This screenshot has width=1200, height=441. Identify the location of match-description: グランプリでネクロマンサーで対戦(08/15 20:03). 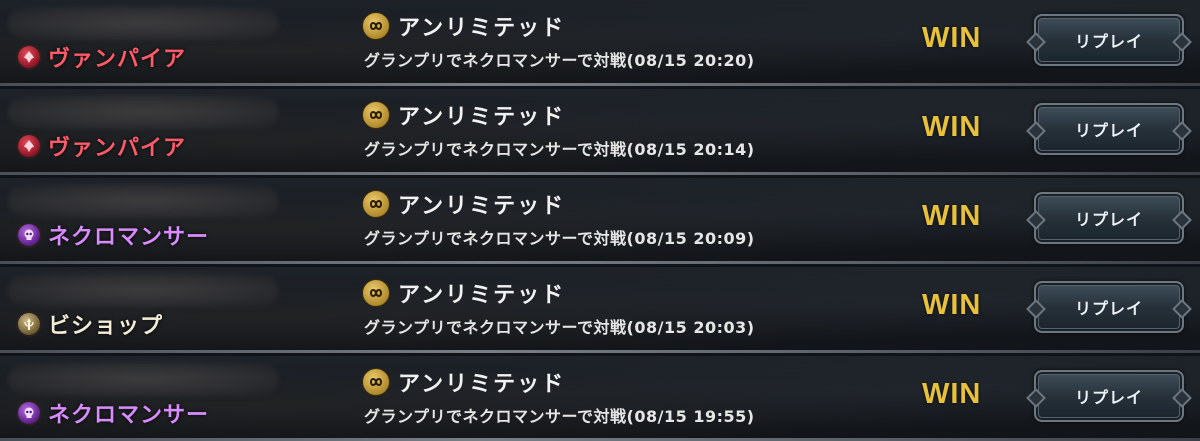
(559, 327).